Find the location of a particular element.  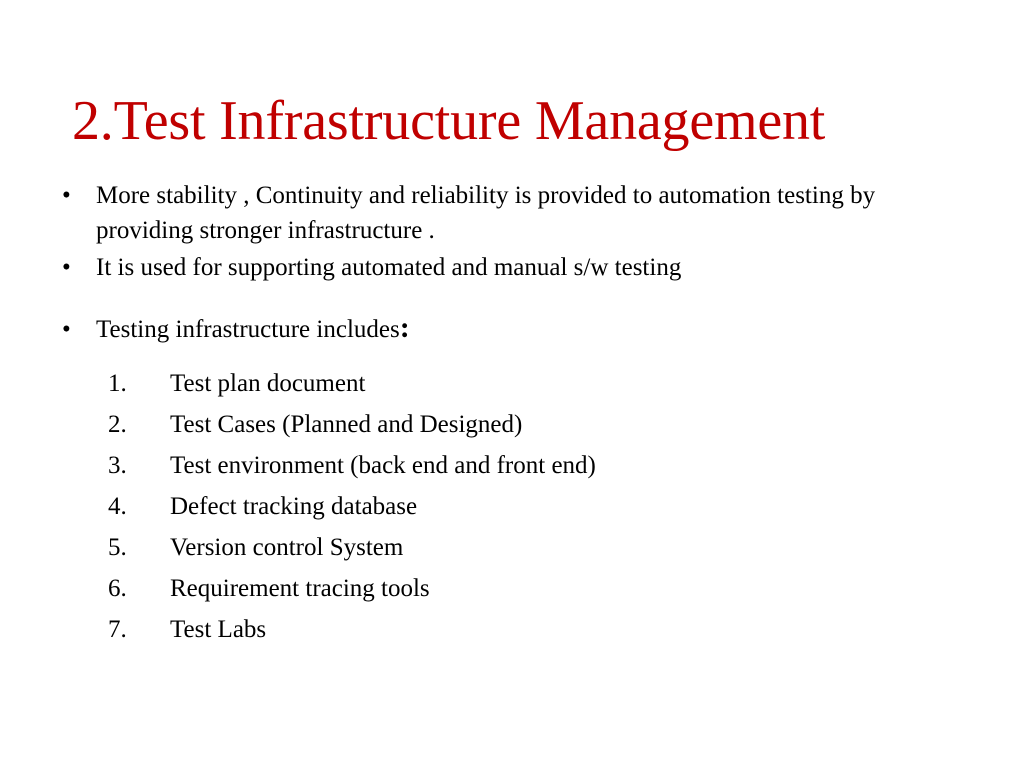

list-item-label: Test Labs is located at coordinates (218, 629).